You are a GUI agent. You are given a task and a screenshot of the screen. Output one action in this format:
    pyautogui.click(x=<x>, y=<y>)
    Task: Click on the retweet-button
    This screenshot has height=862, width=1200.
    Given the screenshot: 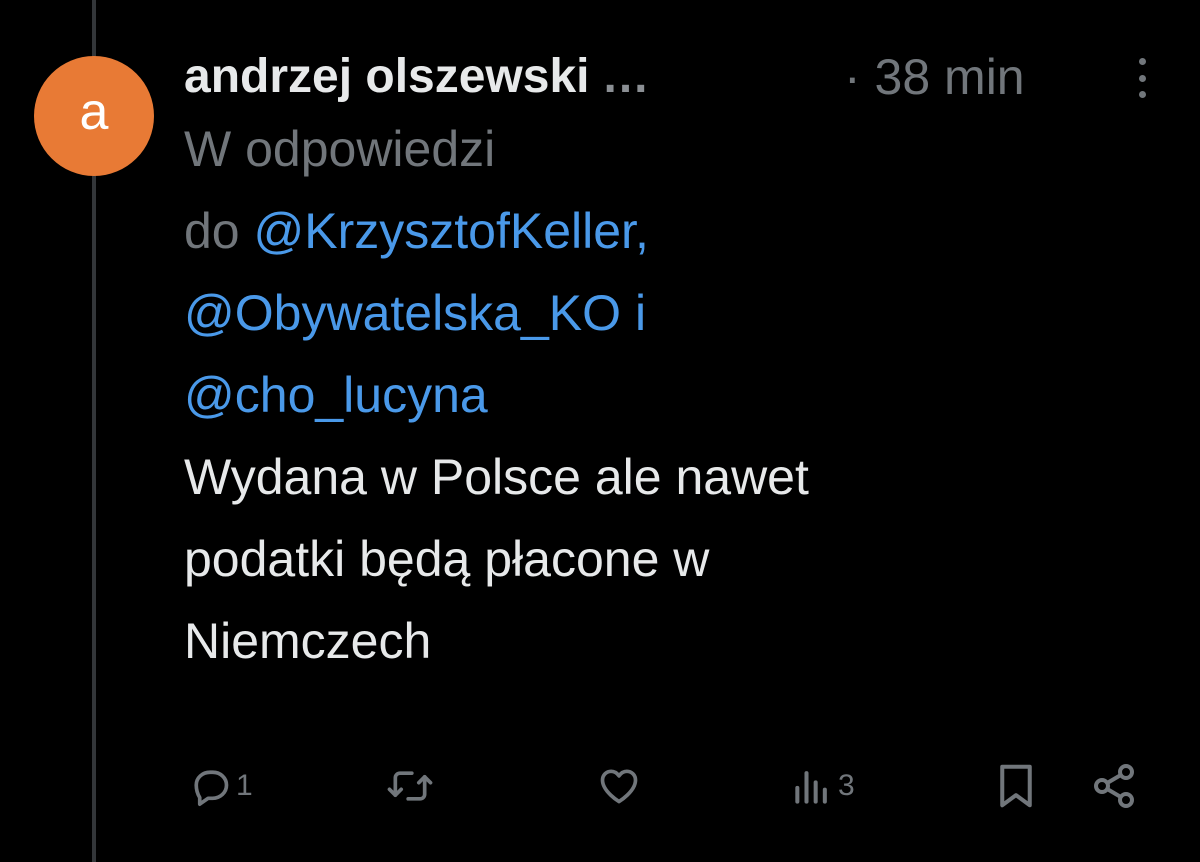 What is the action you would take?
    pyautogui.click(x=410, y=786)
    